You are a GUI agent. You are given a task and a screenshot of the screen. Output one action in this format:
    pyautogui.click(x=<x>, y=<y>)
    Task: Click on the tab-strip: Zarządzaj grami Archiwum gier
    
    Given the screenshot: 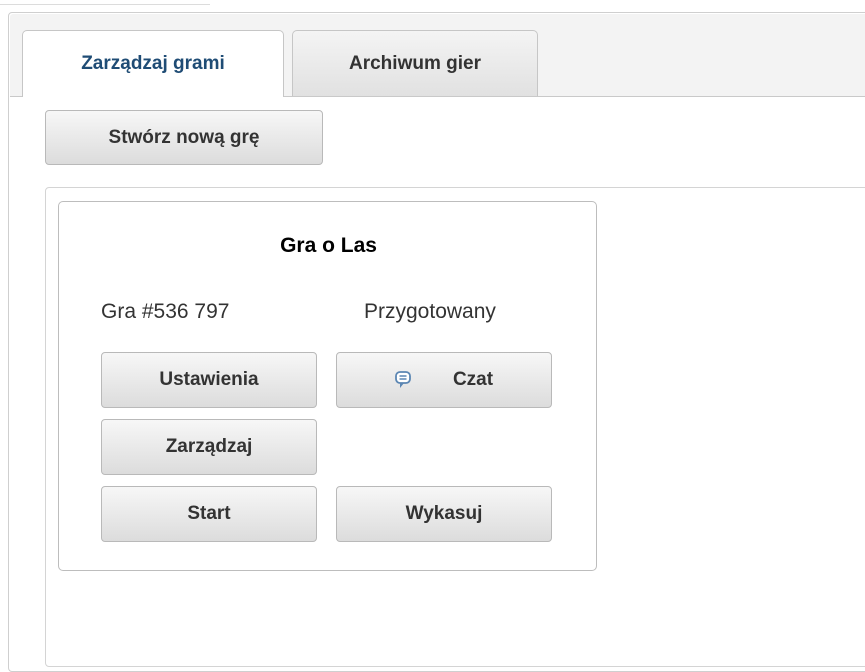 What is the action you would take?
    pyautogui.click(x=437, y=55)
    